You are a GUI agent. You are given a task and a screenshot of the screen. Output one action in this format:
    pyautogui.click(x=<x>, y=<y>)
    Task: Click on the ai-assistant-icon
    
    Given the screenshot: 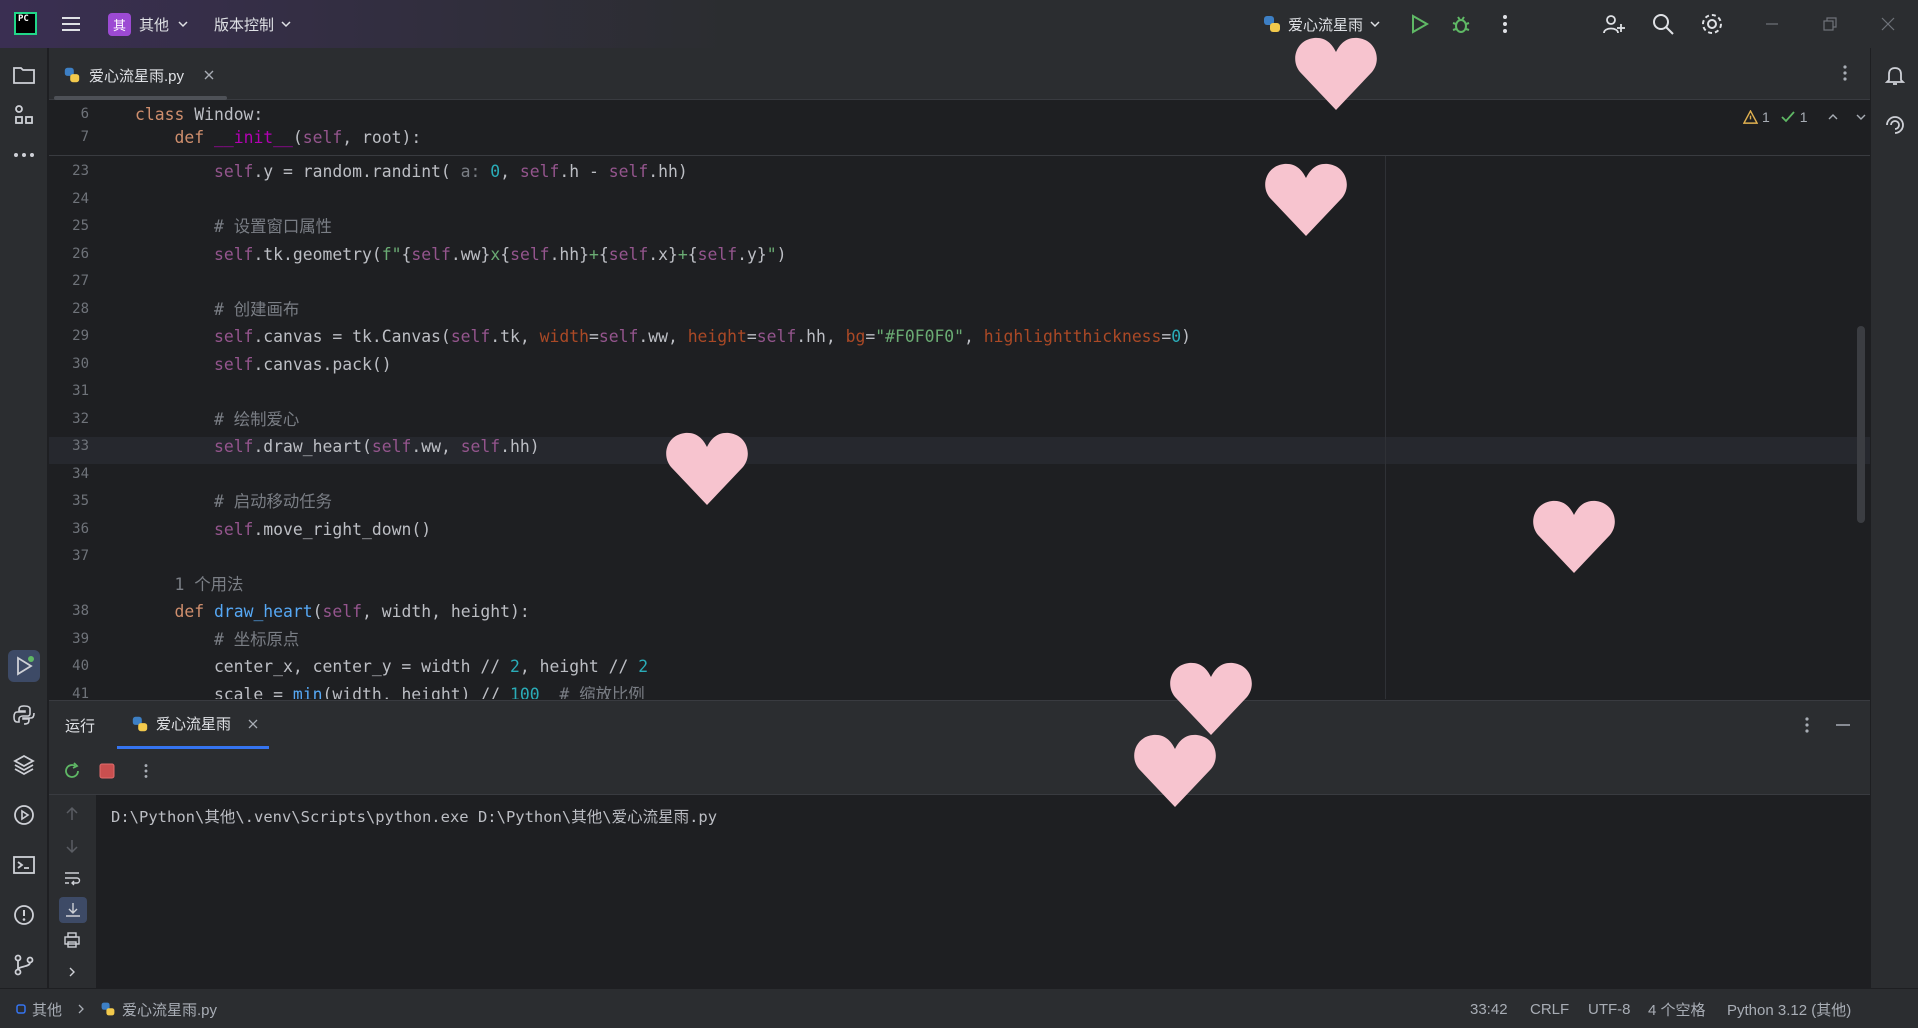 What is the action you would take?
    pyautogui.click(x=1895, y=125)
    